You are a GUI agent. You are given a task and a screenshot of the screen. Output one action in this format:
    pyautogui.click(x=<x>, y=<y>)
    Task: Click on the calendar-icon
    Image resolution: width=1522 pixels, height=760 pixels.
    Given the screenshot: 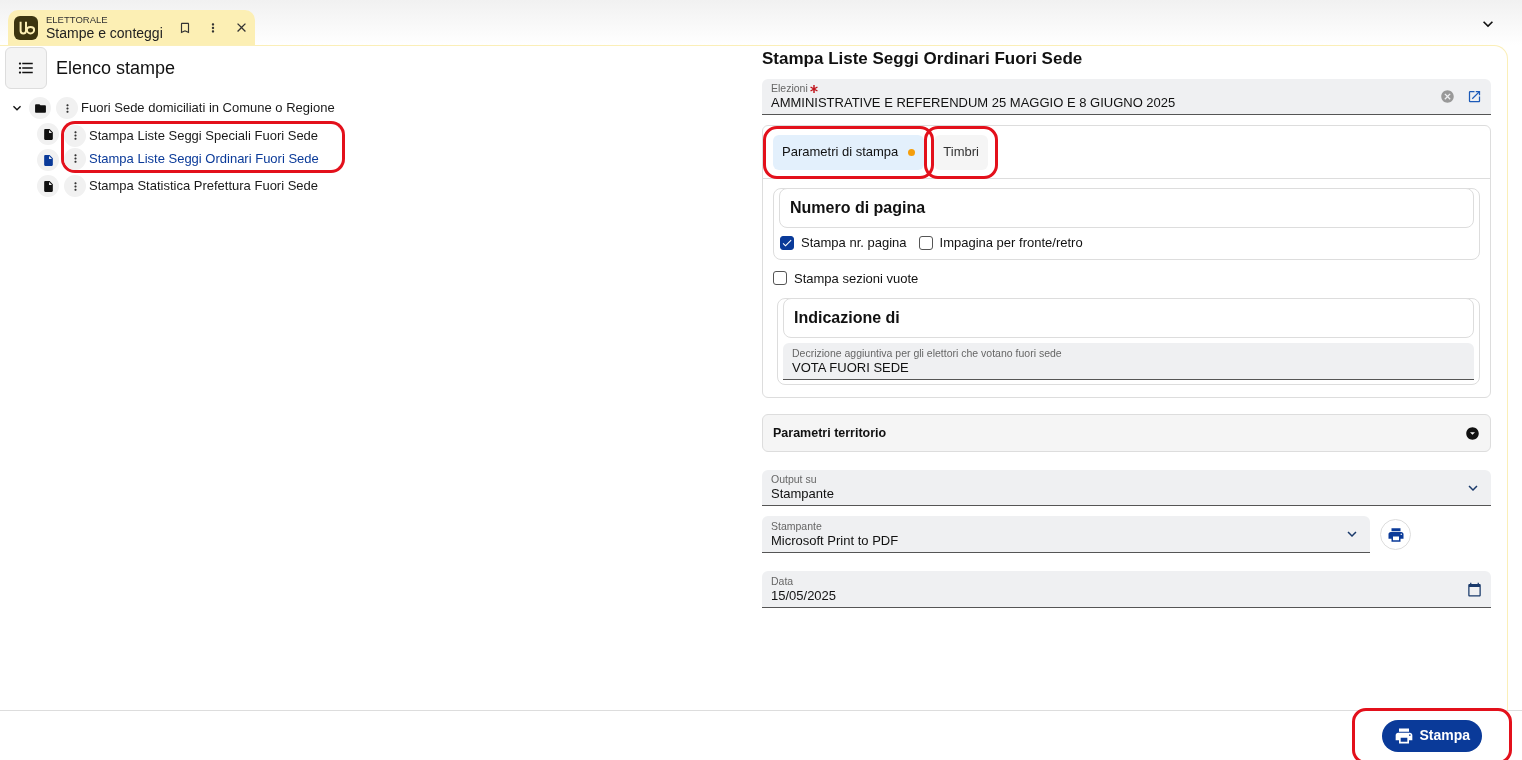 What is the action you would take?
    pyautogui.click(x=1474, y=589)
    